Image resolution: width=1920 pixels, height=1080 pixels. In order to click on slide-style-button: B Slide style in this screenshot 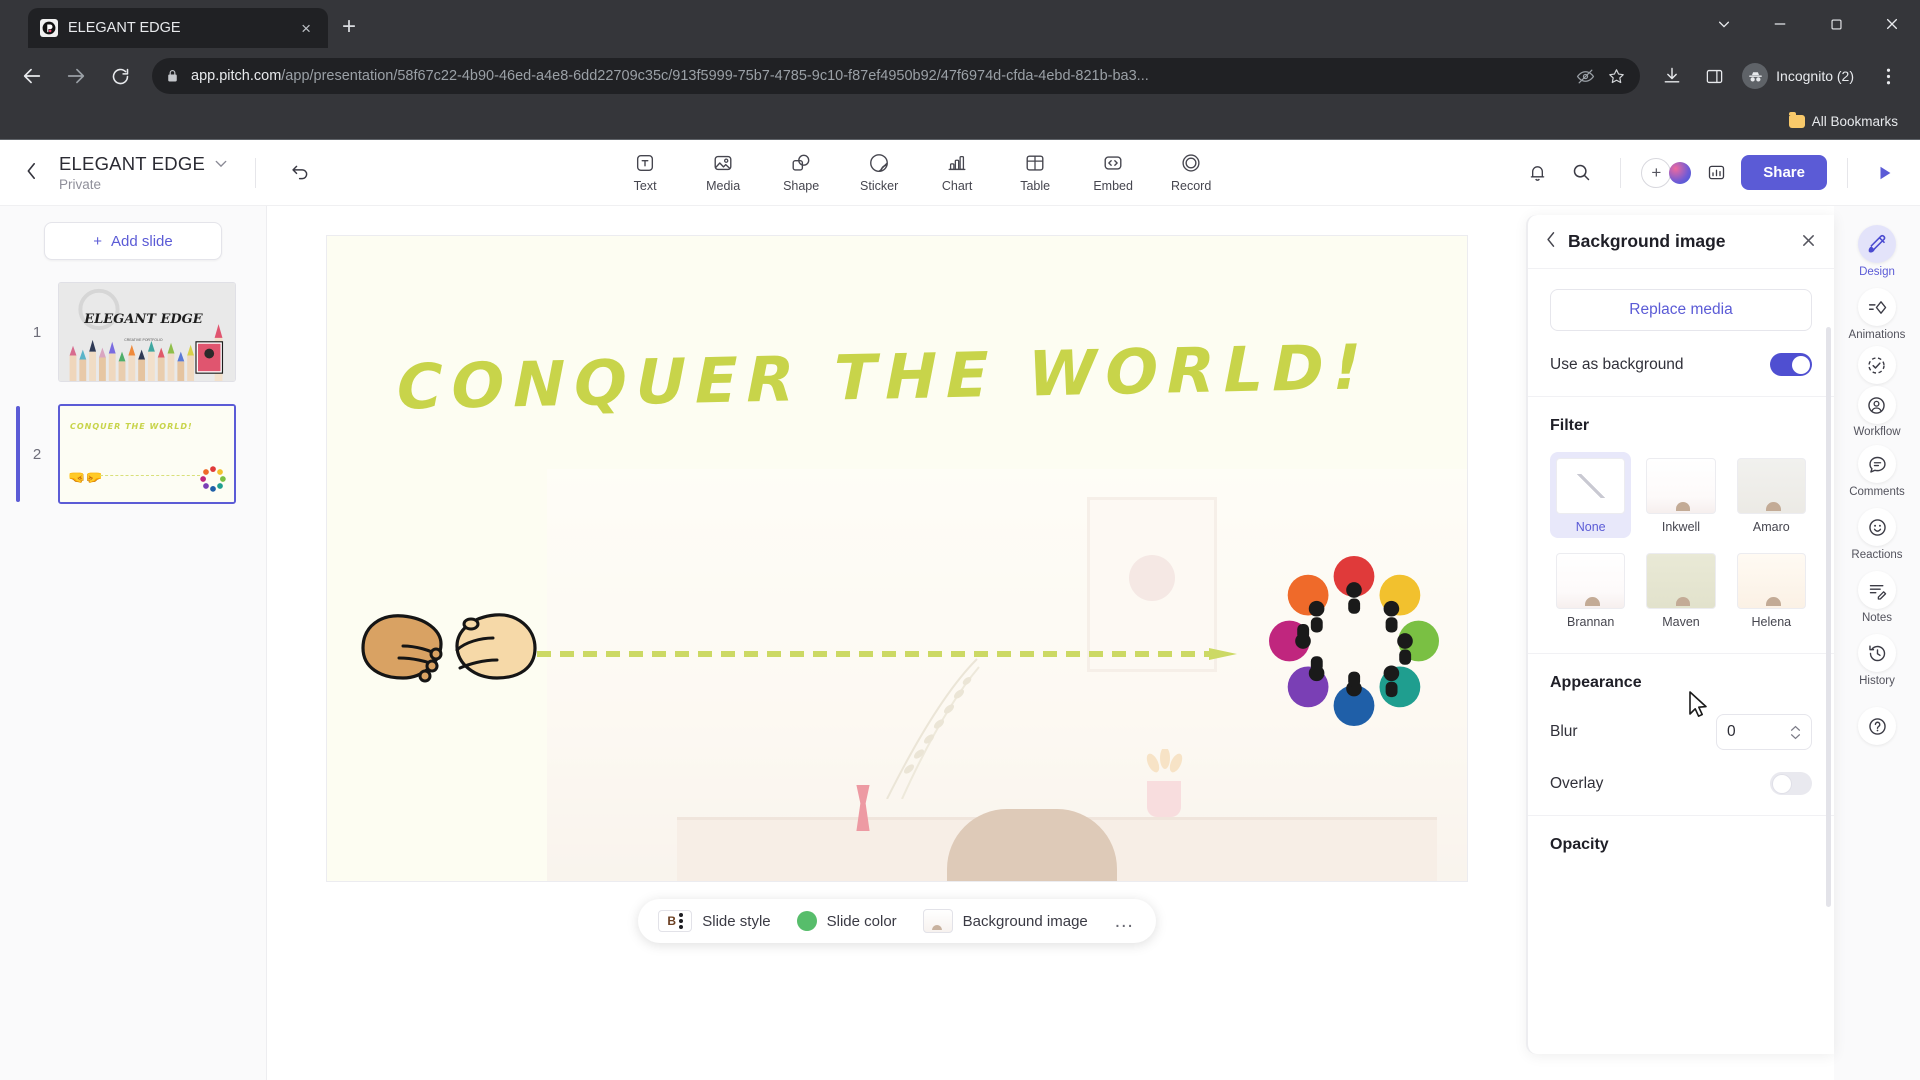, I will do `click(714, 921)`.